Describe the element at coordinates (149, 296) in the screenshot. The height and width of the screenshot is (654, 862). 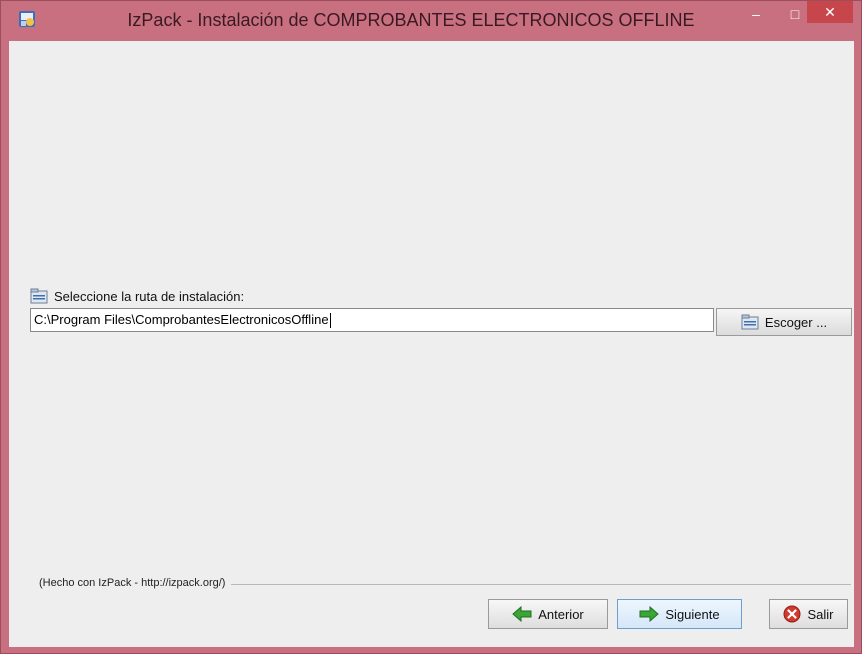
I see `path-label: Seleccione la ruta de instalación:` at that location.